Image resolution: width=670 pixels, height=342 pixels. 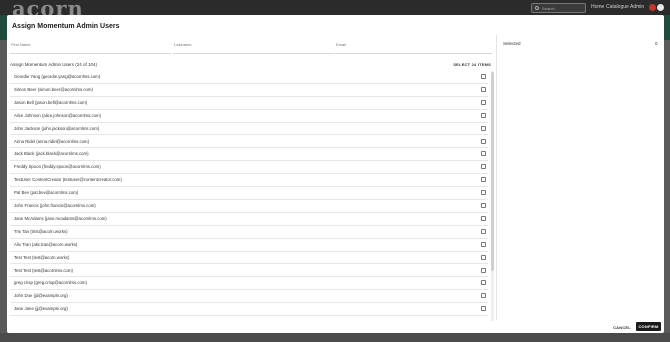 What do you see at coordinates (52, 141) in the screenshot?
I see `user-label: Anna Ridel (anna.ridel@acornlms.com)` at bounding box center [52, 141].